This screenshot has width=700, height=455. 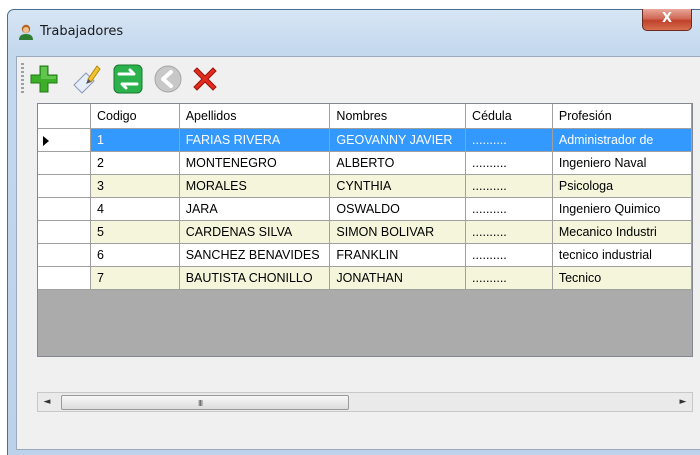 What do you see at coordinates (135, 278) in the screenshot?
I see `cell-codigo: 7` at bounding box center [135, 278].